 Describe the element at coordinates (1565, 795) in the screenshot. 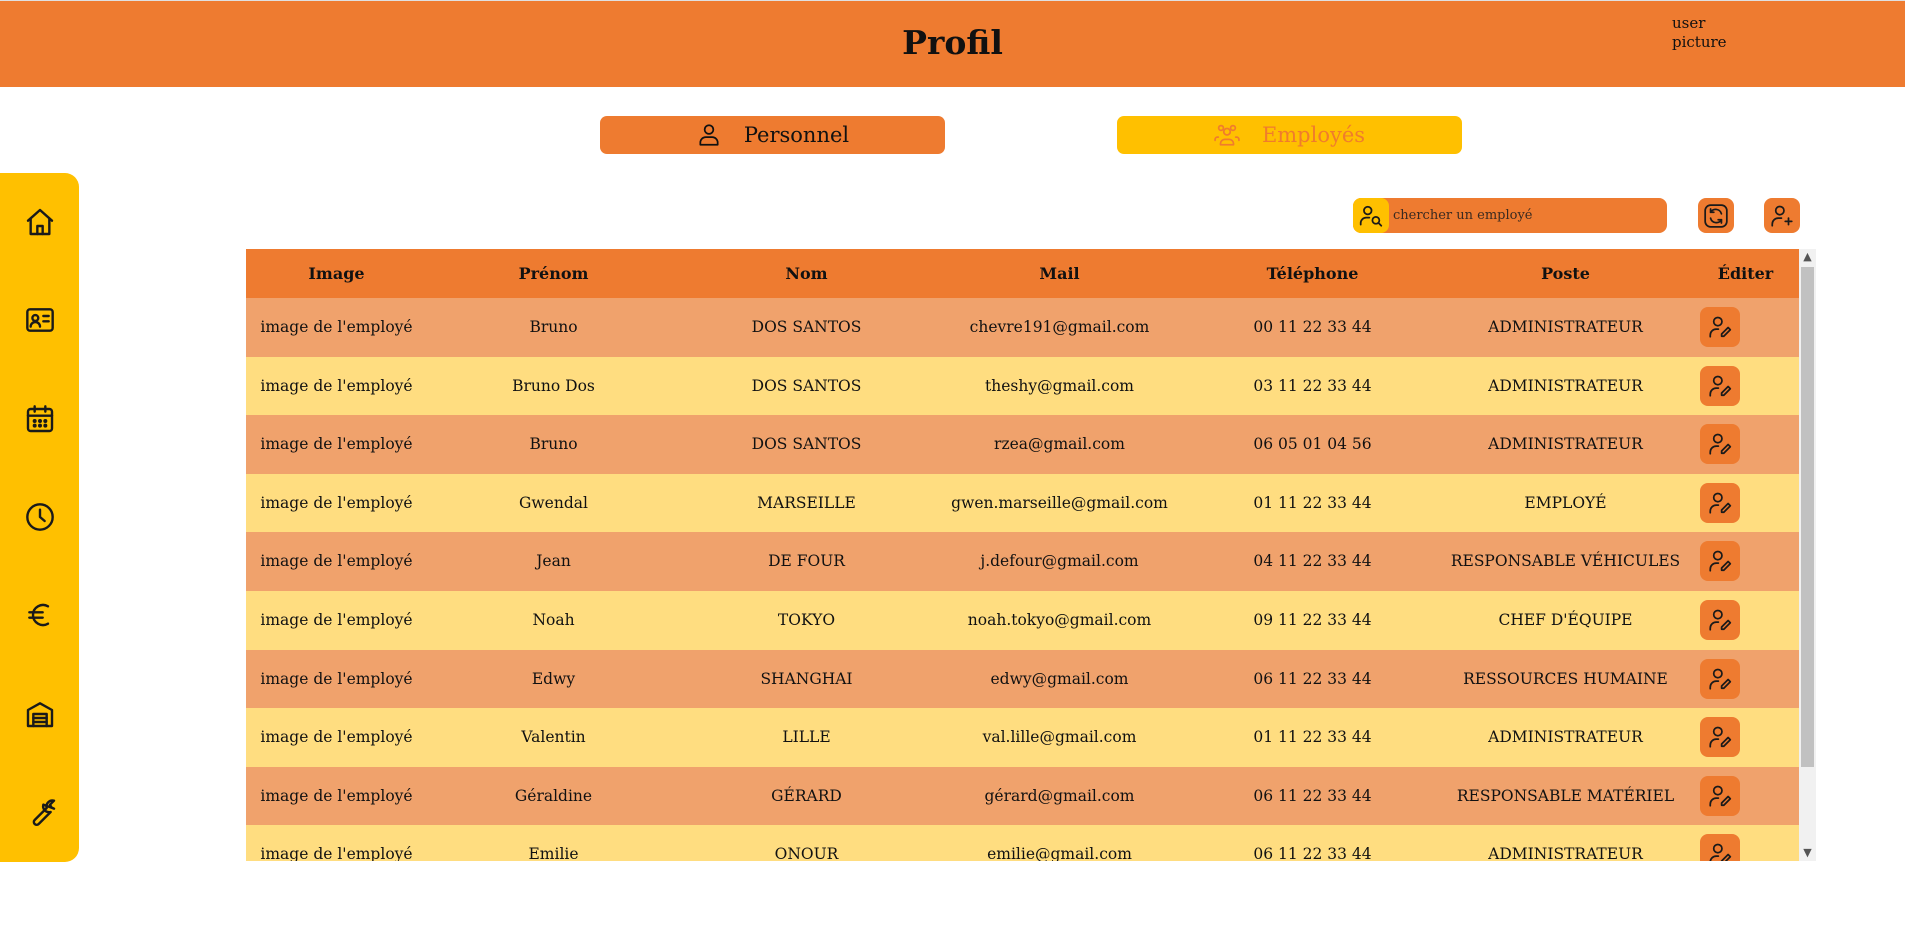

I see `cell-poste: RESPONSABLE MATÉRIEL` at that location.